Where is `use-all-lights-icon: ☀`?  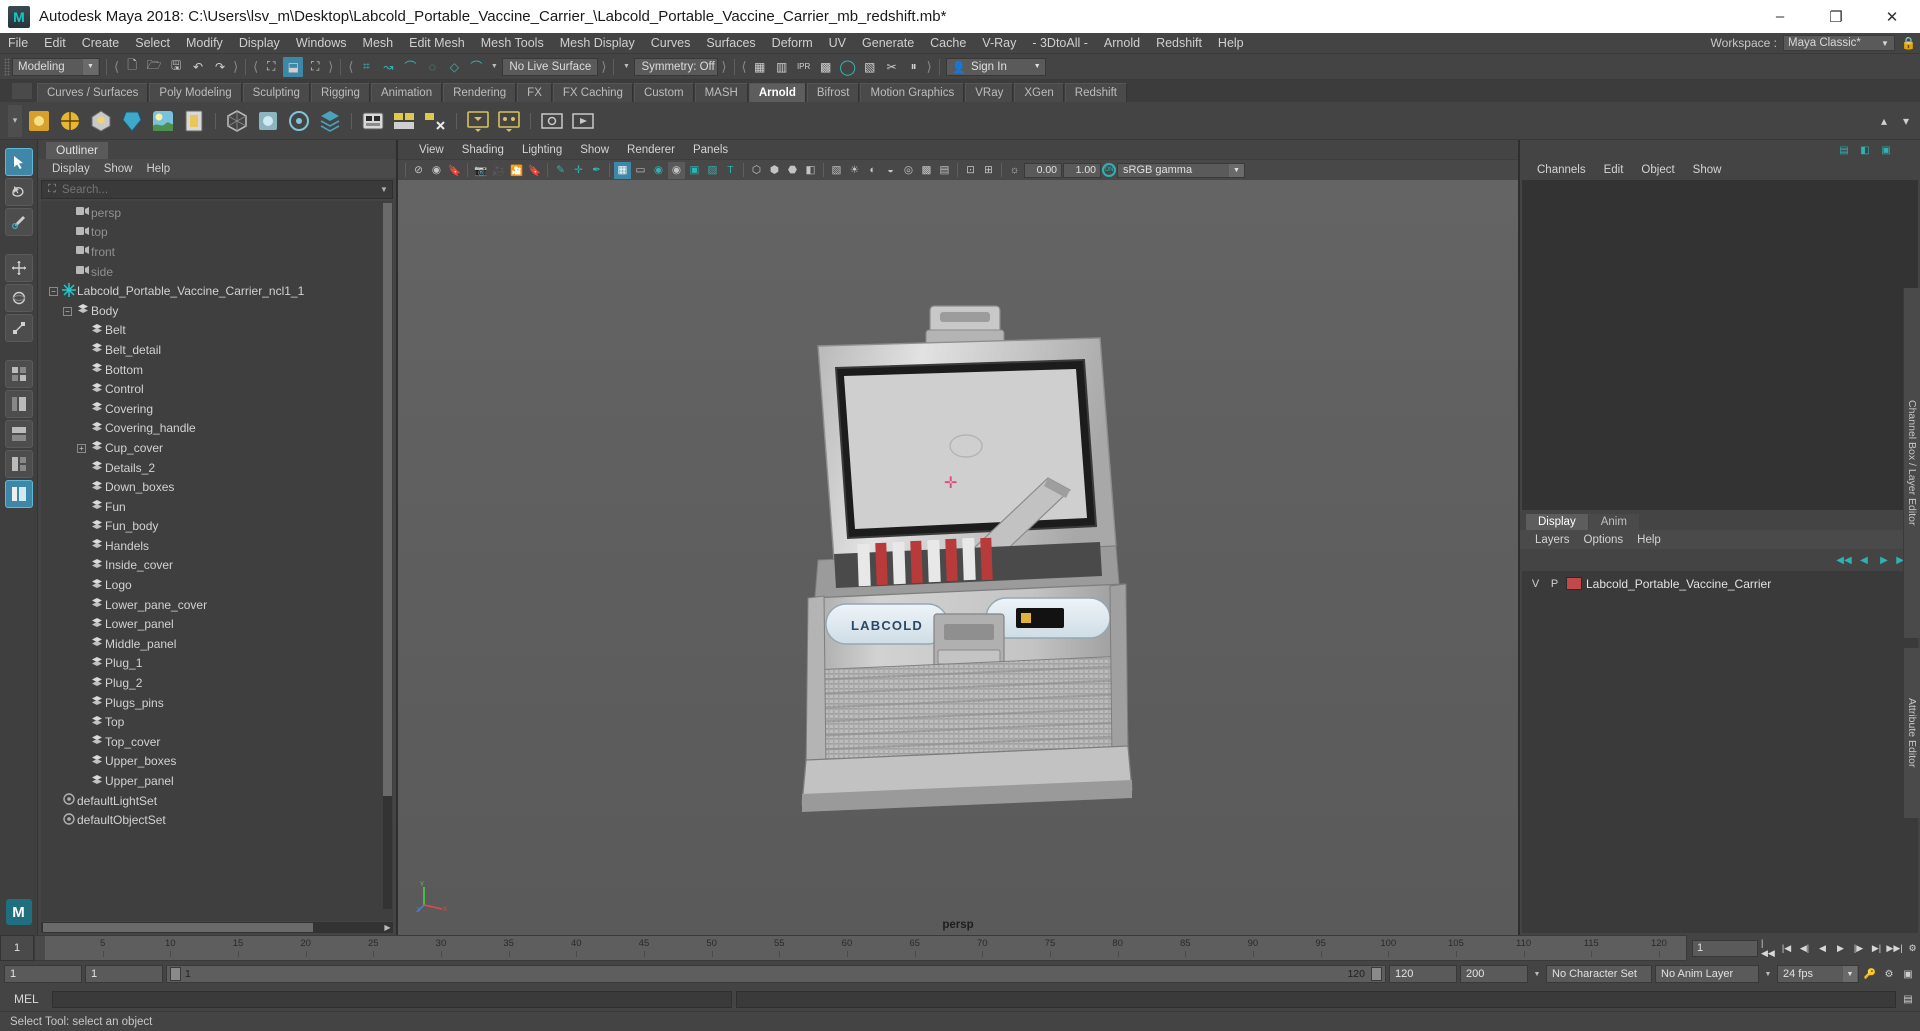 use-all-lights-icon: ☀ is located at coordinates (854, 170).